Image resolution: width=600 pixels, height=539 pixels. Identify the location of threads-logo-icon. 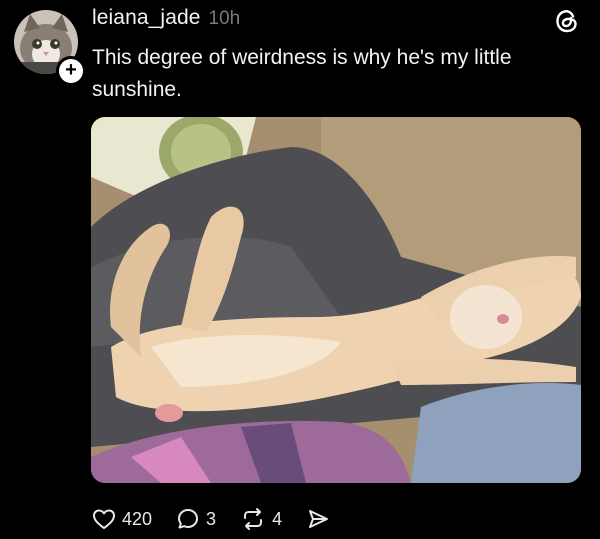
(566, 21).